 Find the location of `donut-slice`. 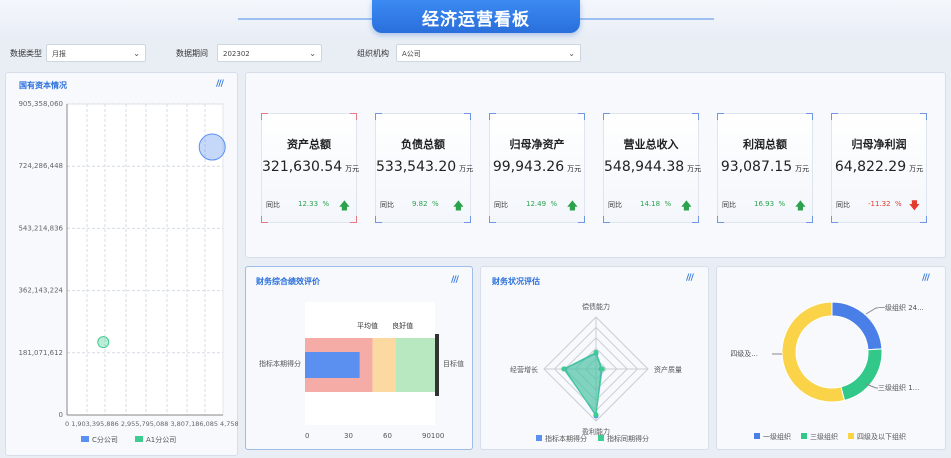

donut-slice is located at coordinates (861, 375).